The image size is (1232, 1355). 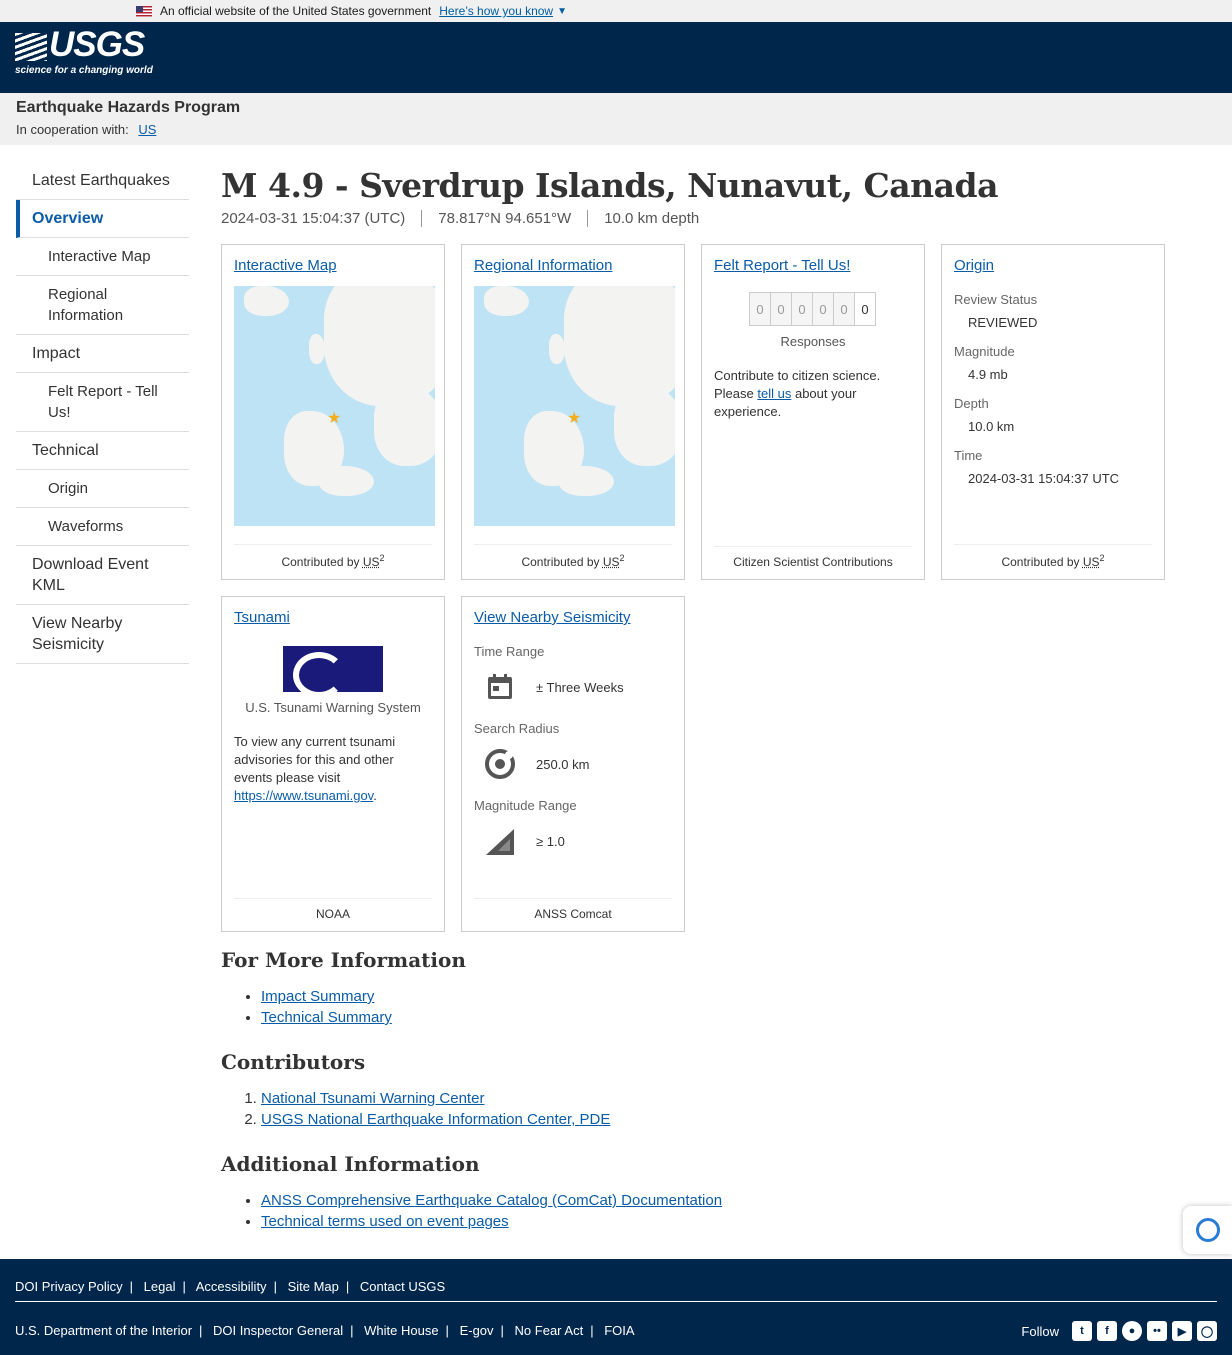 I want to click on accessibility-widget-button, so click(x=1207, y=1230).